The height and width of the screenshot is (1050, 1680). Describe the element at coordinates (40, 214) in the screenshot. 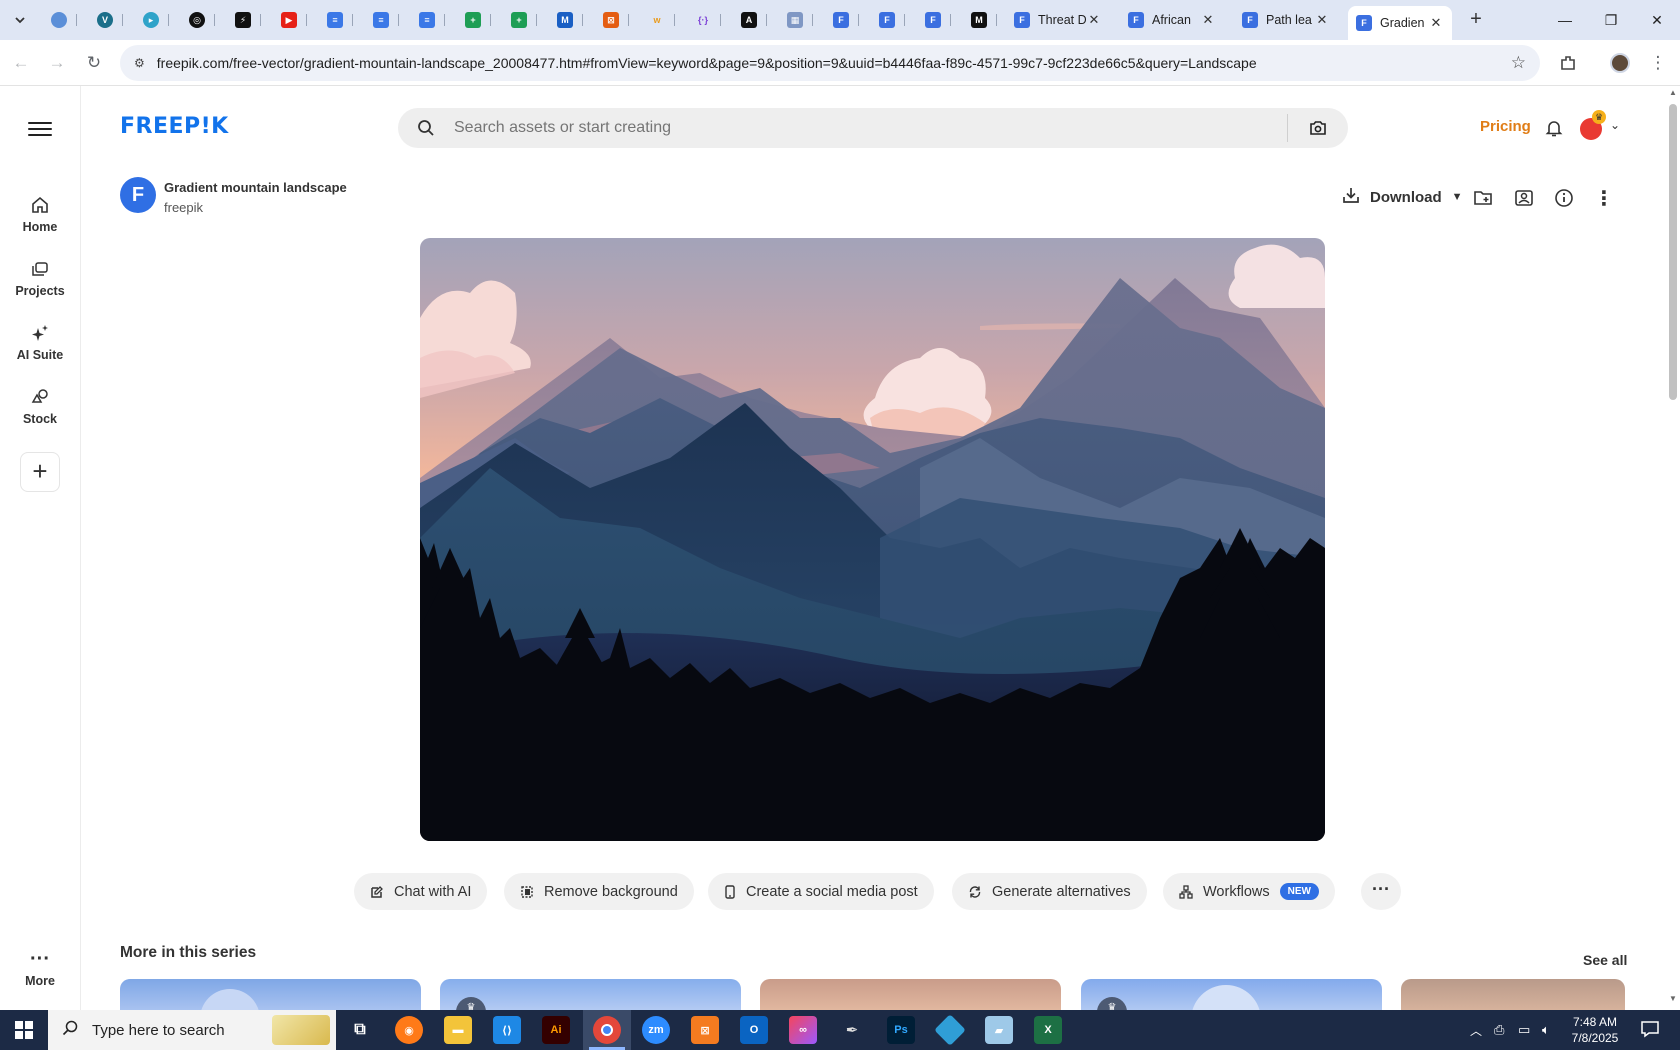

I see `rail-item-home: Home` at that location.